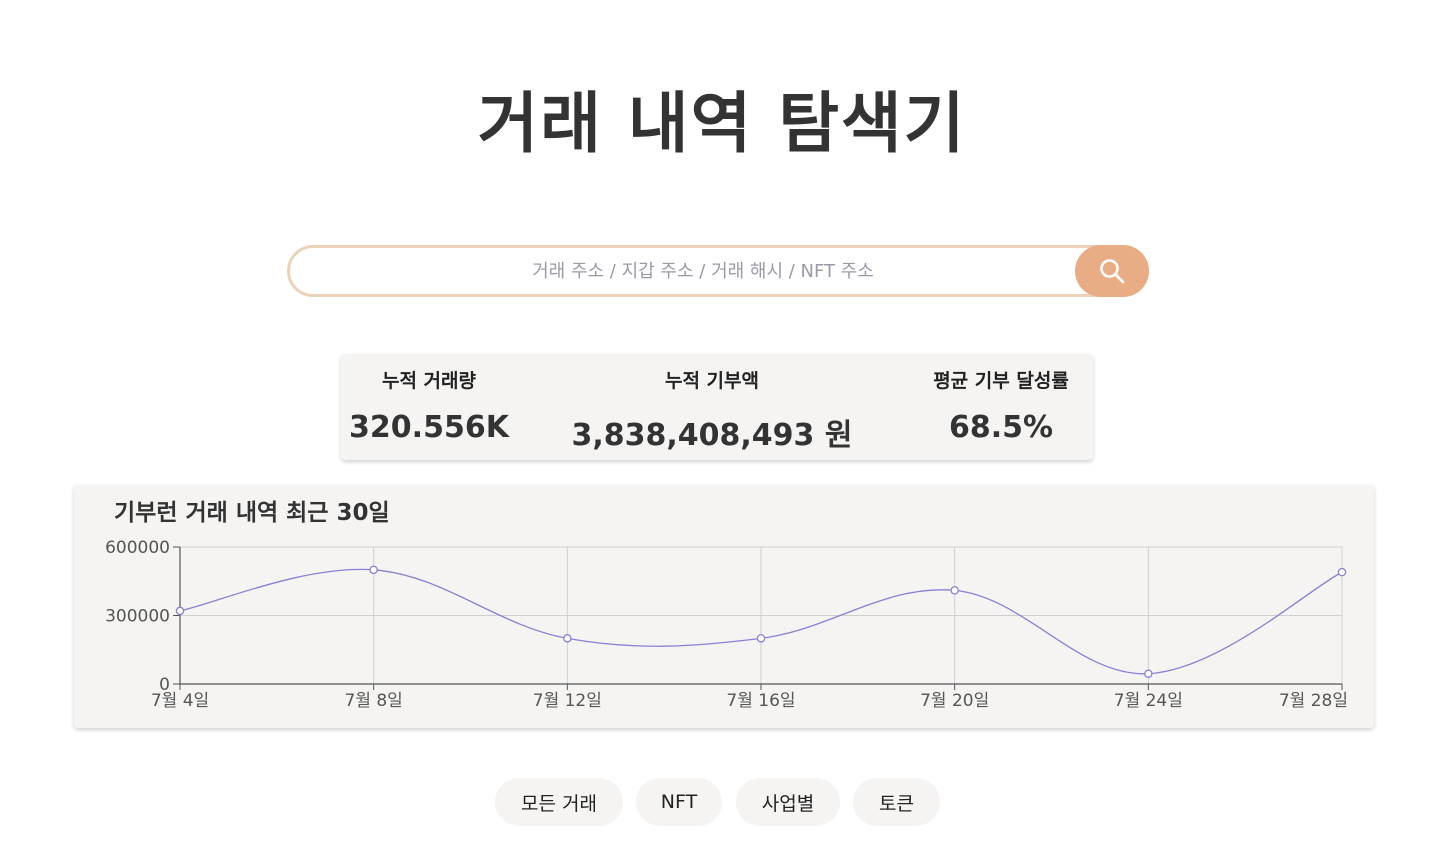 Image resolution: width=1444 pixels, height=858 pixels. What do you see at coordinates (722, 123) in the screenshot?
I see `page-title: 거래 내역 탐색기` at bounding box center [722, 123].